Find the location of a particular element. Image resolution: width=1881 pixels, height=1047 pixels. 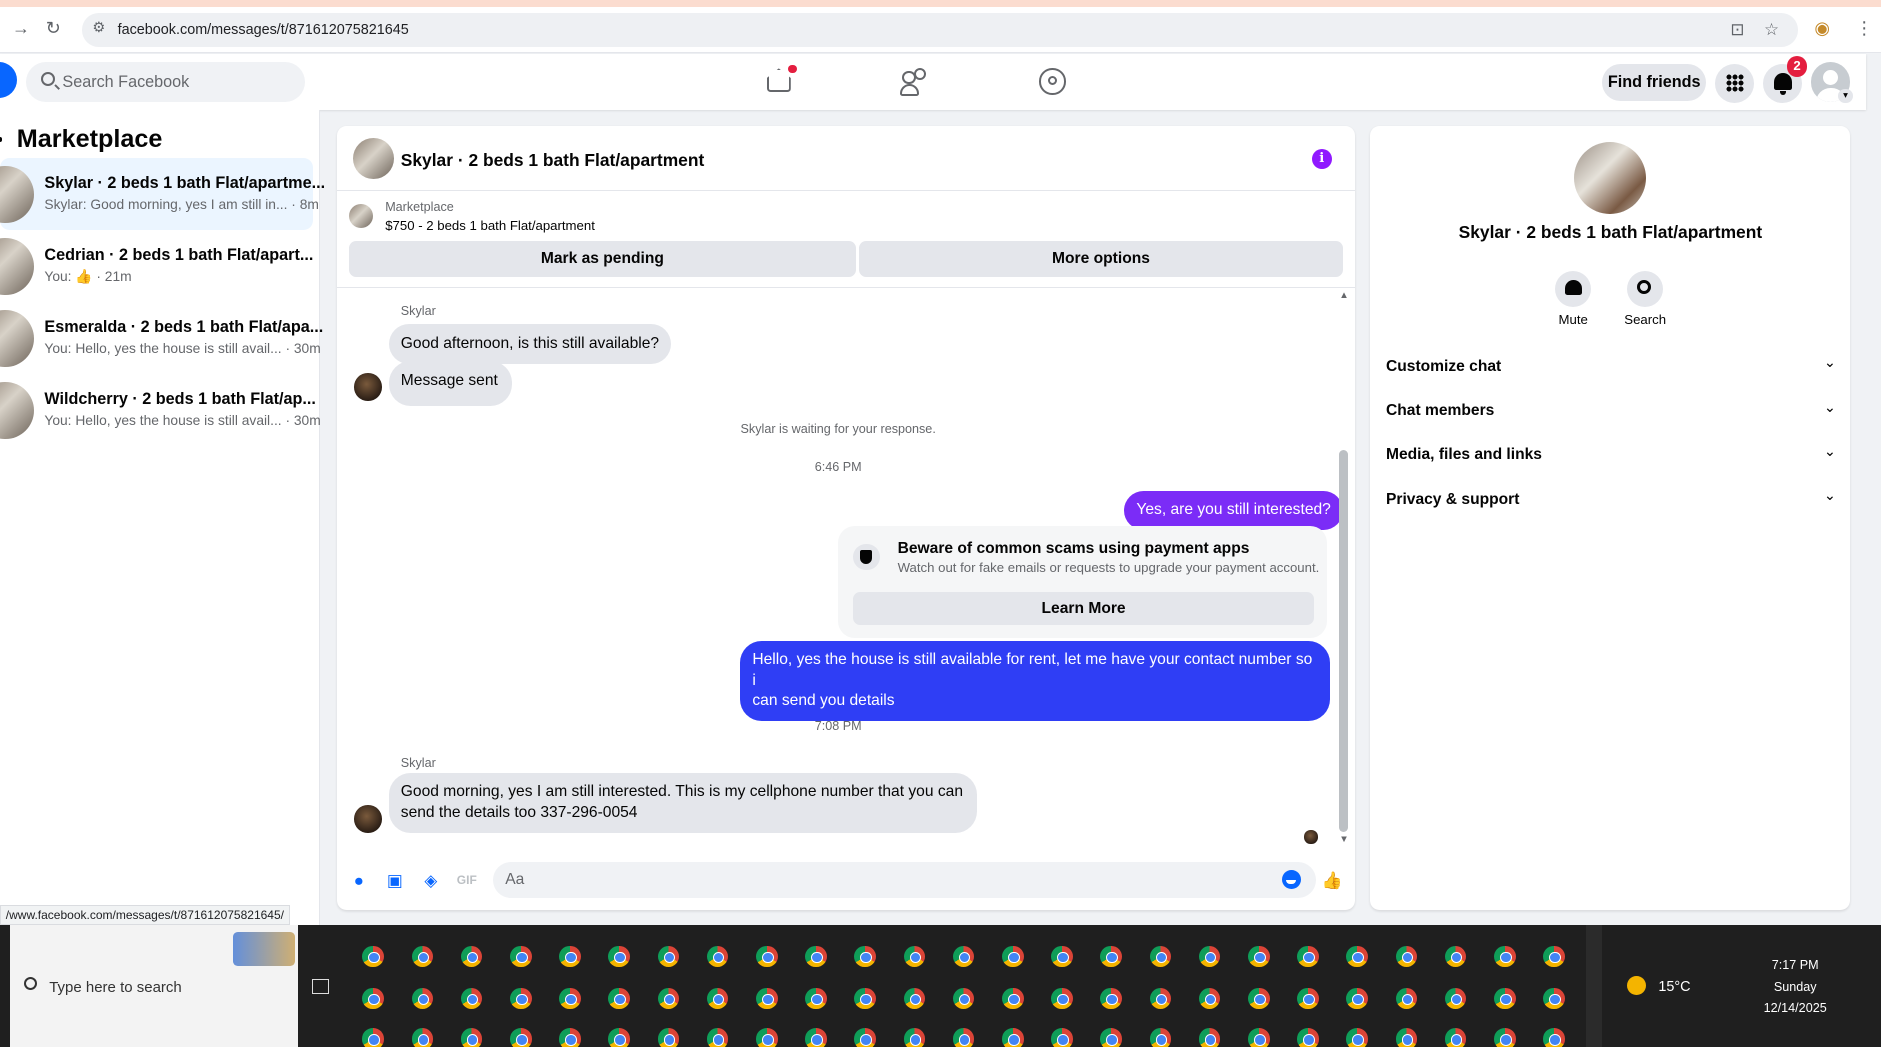

listing-avatar is located at coordinates (1610, 177).